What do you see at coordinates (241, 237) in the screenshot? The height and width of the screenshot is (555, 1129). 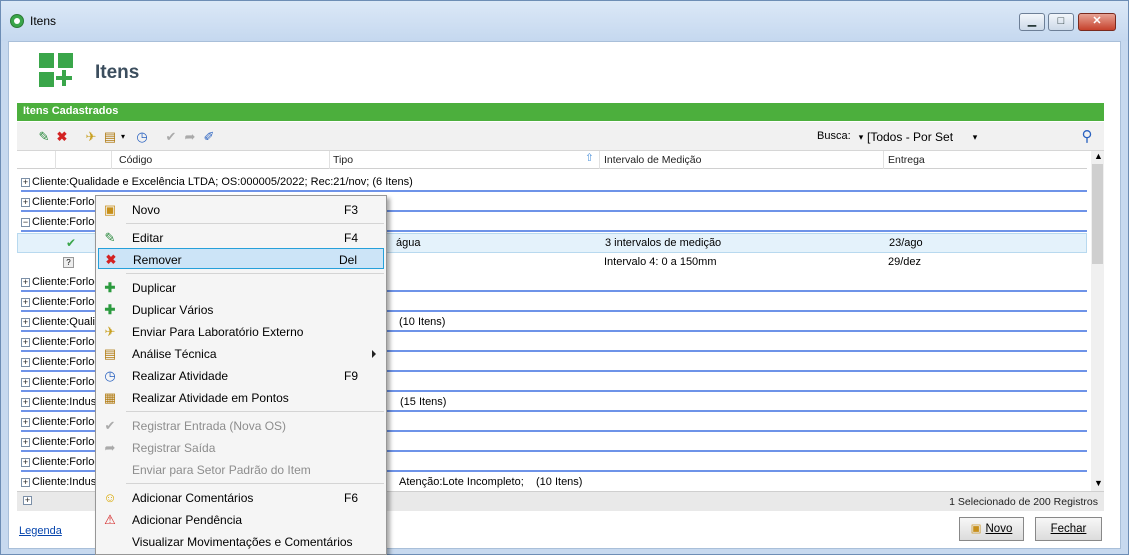 I see `menu-item-editar: ✎ Editar F4` at bounding box center [241, 237].